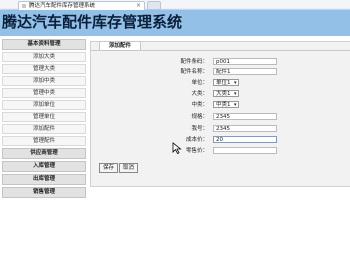 Image resolution: width=350 pixels, height=280 pixels. What do you see at coordinates (44, 105) in the screenshot?
I see `sidebar-item-add-unit: 添加单位` at bounding box center [44, 105].